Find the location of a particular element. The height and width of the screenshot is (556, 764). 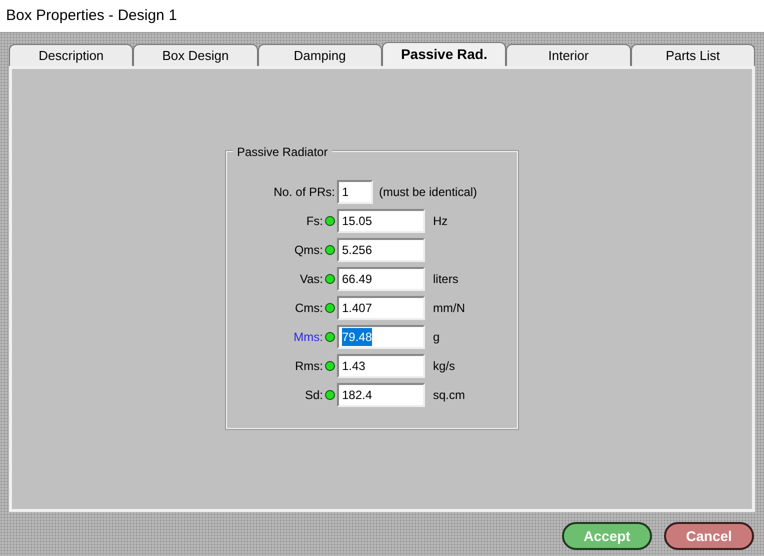

unit-label: Hz is located at coordinates (440, 221).